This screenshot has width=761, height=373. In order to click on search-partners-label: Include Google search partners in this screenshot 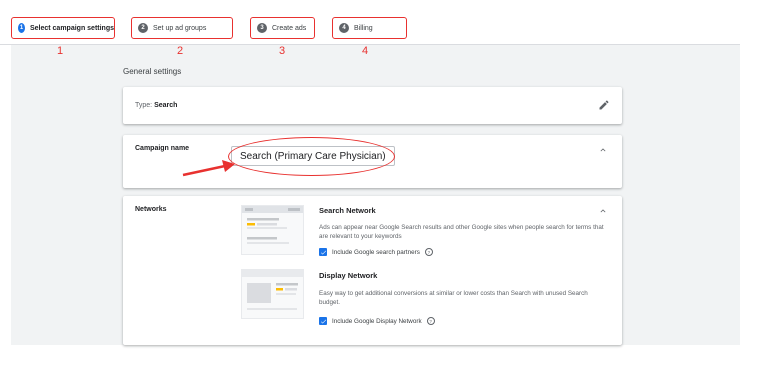, I will do `click(376, 252)`.